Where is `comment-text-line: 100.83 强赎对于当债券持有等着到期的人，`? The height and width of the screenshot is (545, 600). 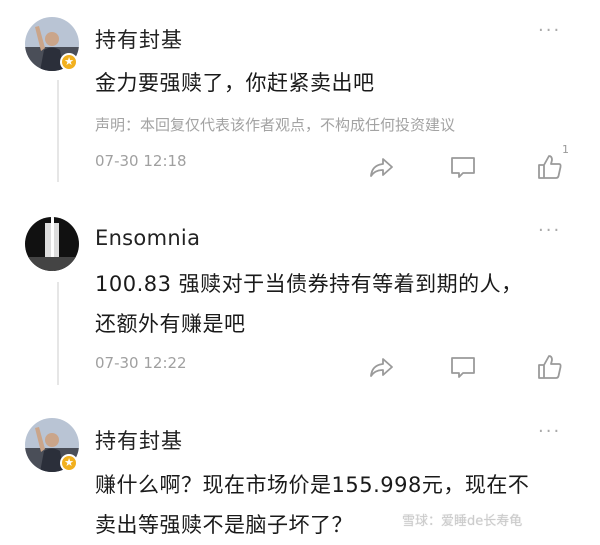 comment-text-line: 100.83 强赎对于当债券持有等着到期的人， is located at coordinates (309, 284).